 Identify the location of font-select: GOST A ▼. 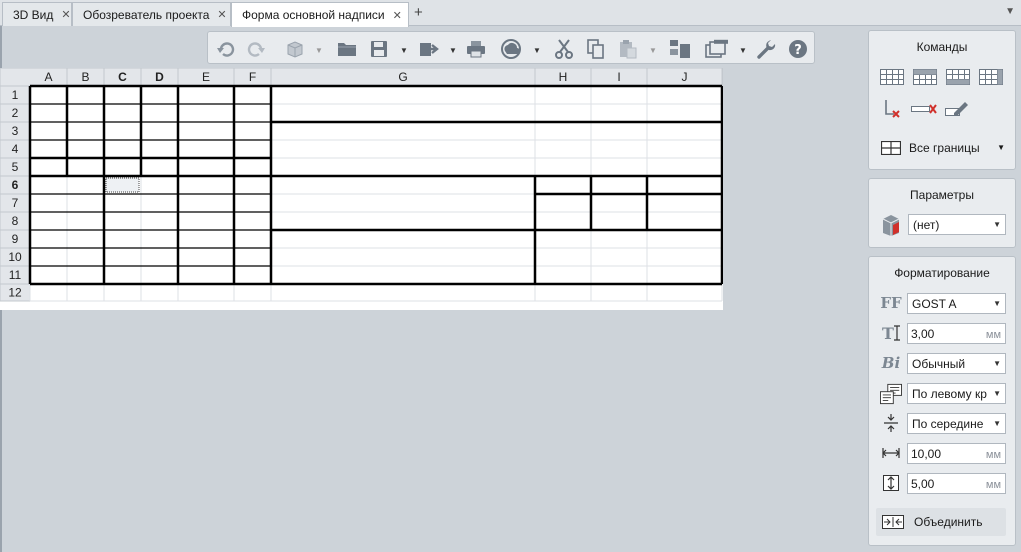
(956, 303).